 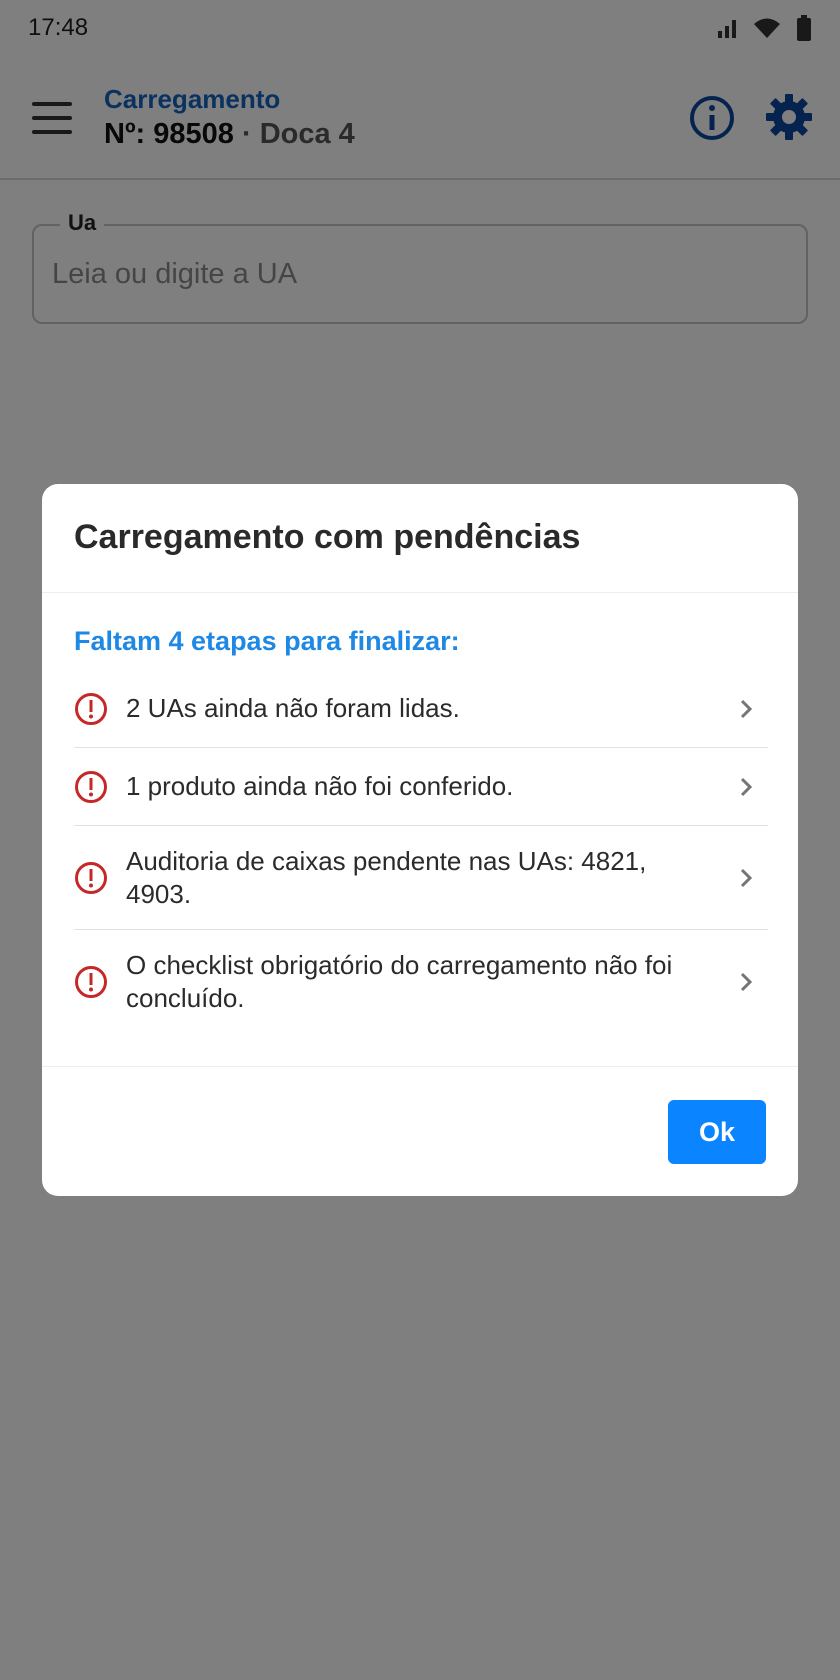 I want to click on dialog-title: Carregamento com pendências, so click(x=327, y=537).